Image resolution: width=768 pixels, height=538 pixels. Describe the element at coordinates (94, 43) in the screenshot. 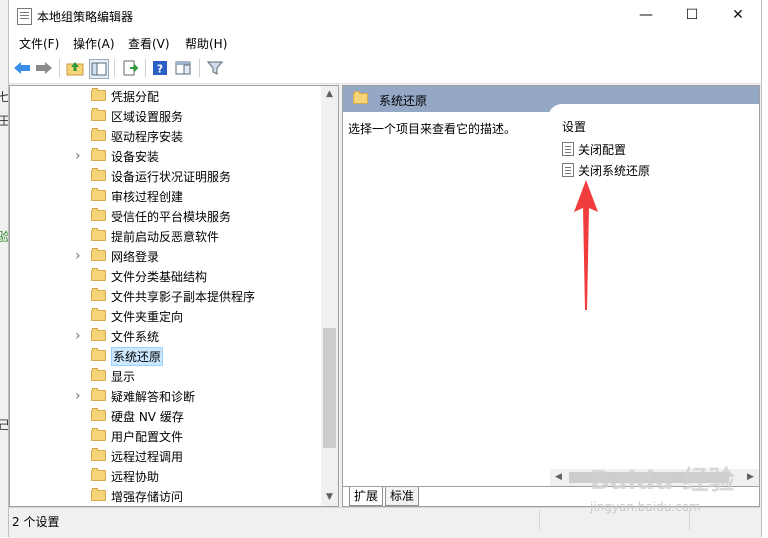

I see `menu-action: 操作(A)` at that location.